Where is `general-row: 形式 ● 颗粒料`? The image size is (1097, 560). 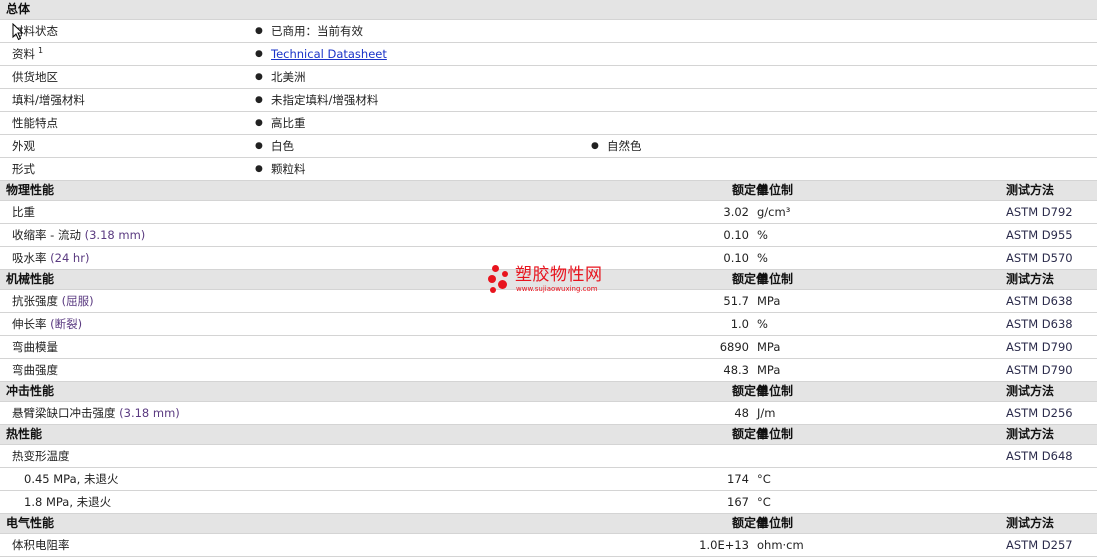
general-row: 形式 ● 颗粒料 is located at coordinates (548, 169).